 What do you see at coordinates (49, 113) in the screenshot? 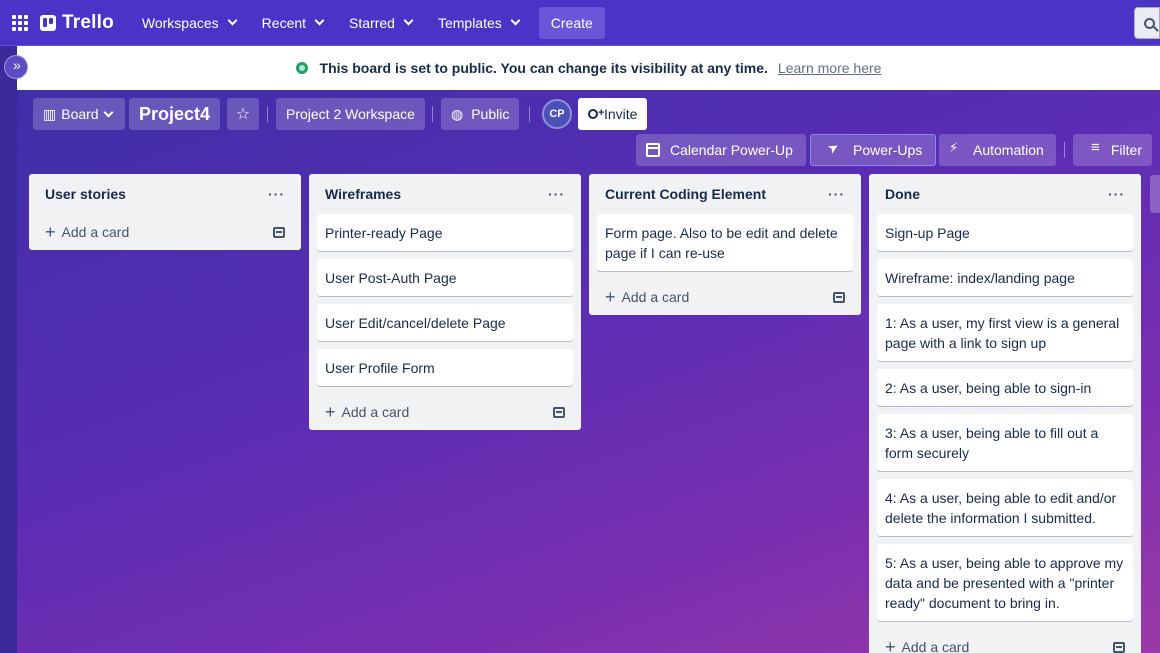
I see `board-view-icon: ▥` at bounding box center [49, 113].